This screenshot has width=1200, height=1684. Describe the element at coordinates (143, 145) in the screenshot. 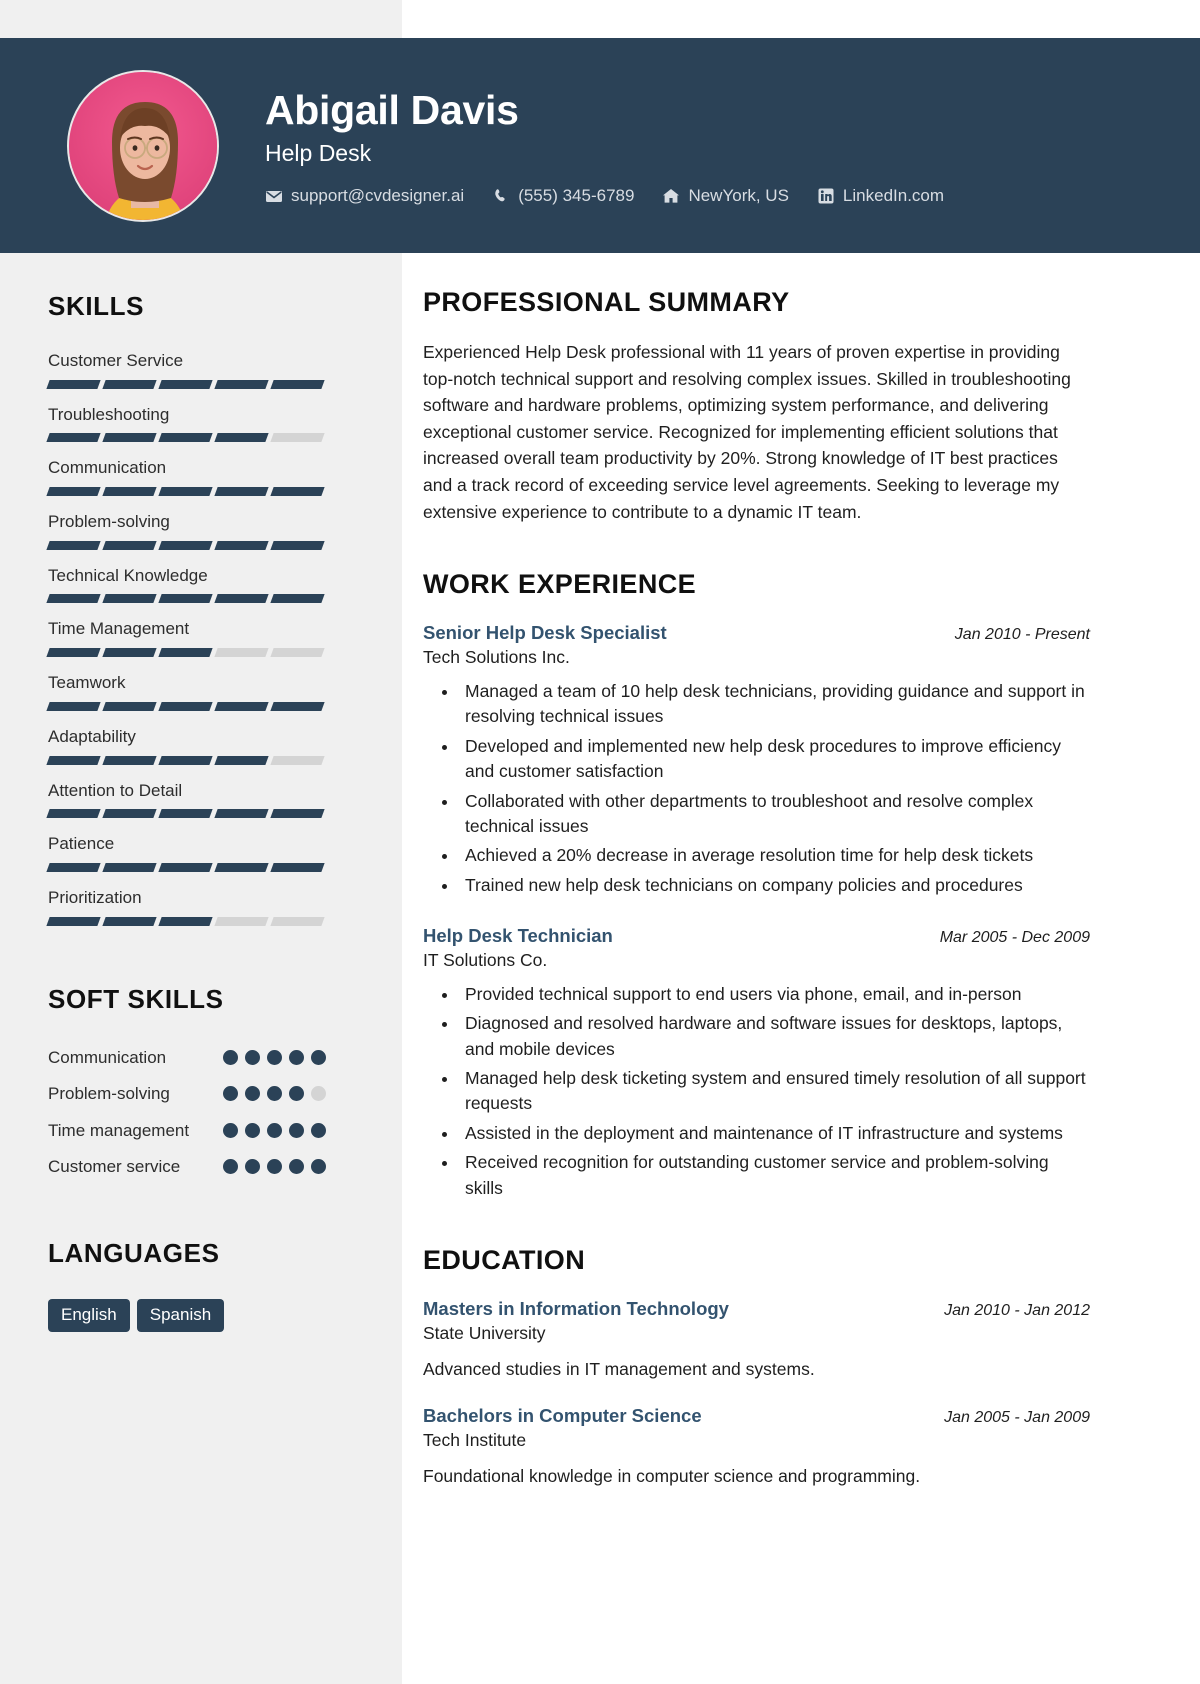

I see `avatar-photo` at that location.